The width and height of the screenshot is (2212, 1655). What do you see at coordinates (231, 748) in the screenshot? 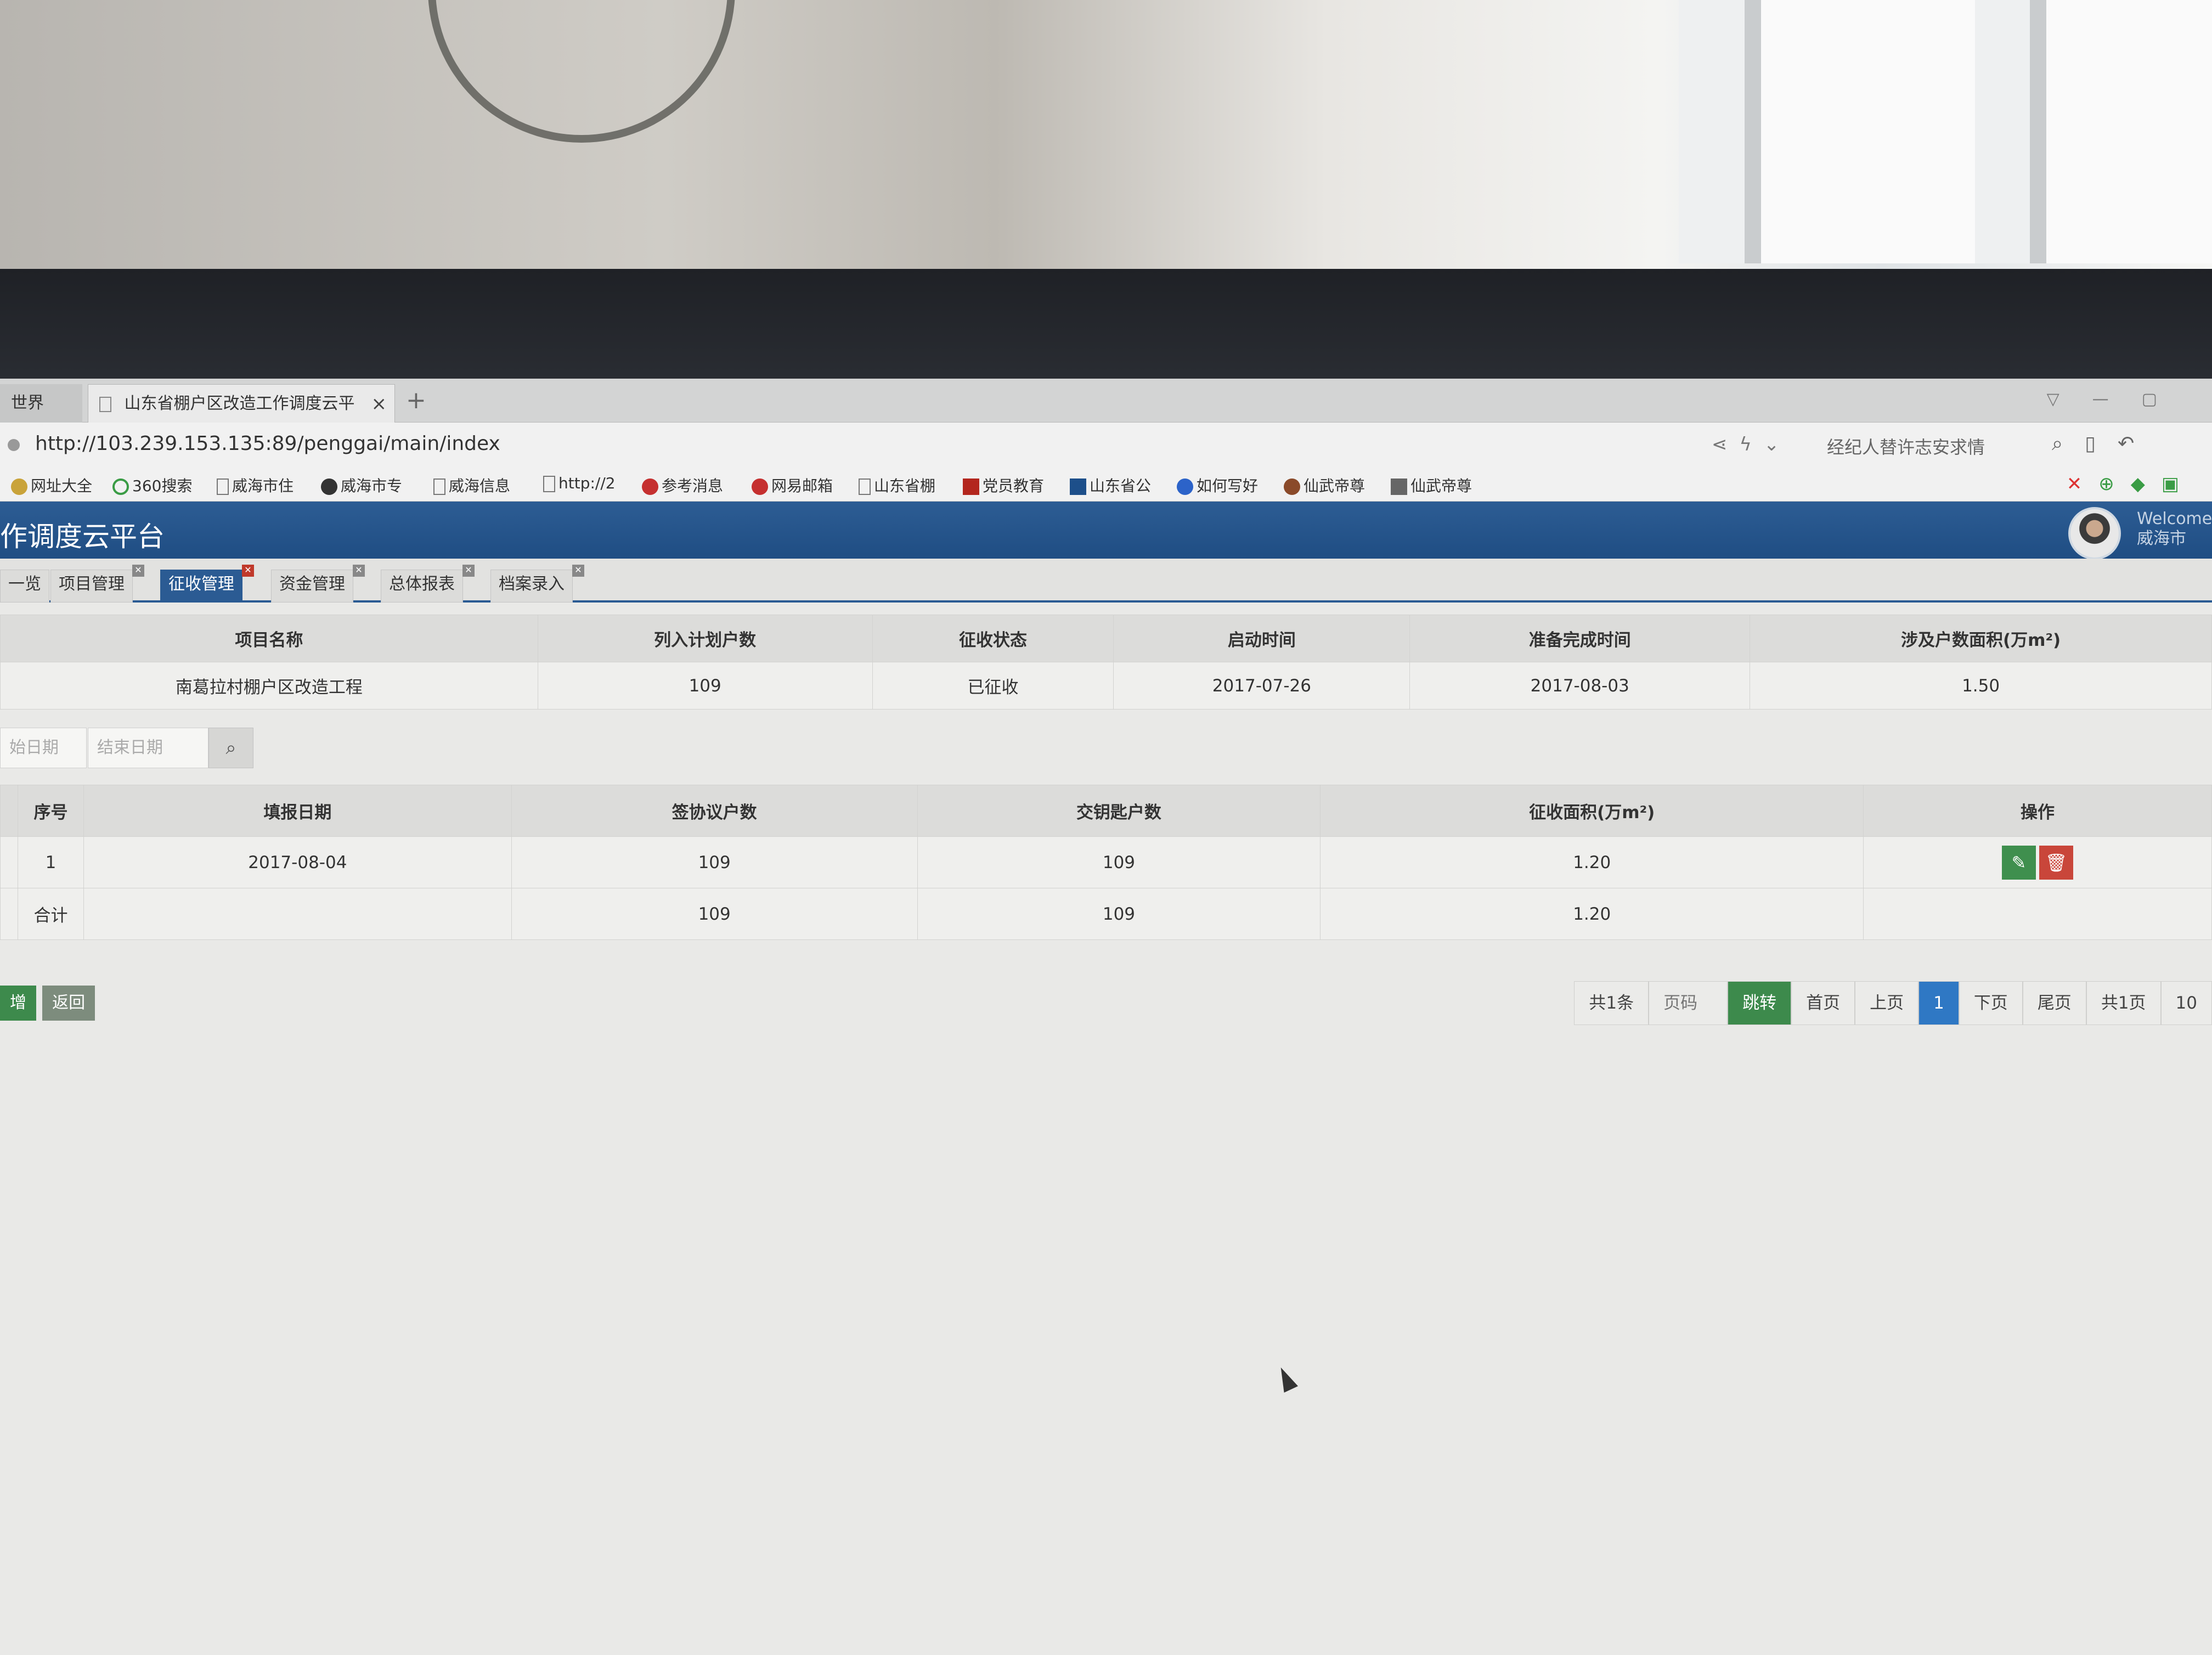
I see `search-button: ⌕` at bounding box center [231, 748].